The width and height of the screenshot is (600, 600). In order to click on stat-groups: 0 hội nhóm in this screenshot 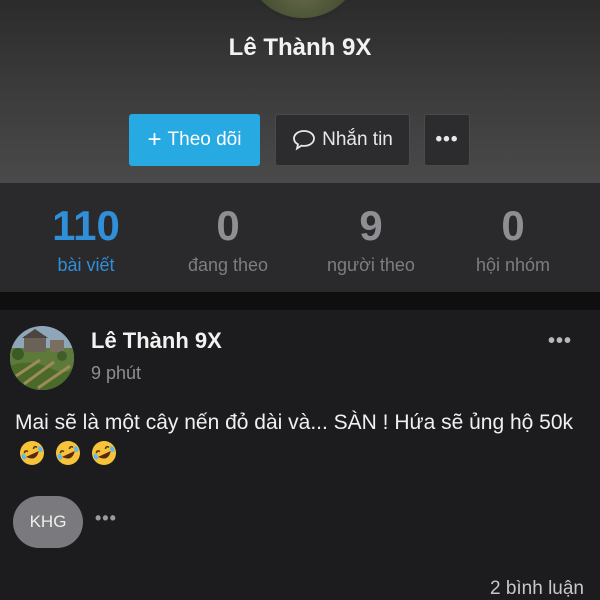, I will do `click(513, 238)`.